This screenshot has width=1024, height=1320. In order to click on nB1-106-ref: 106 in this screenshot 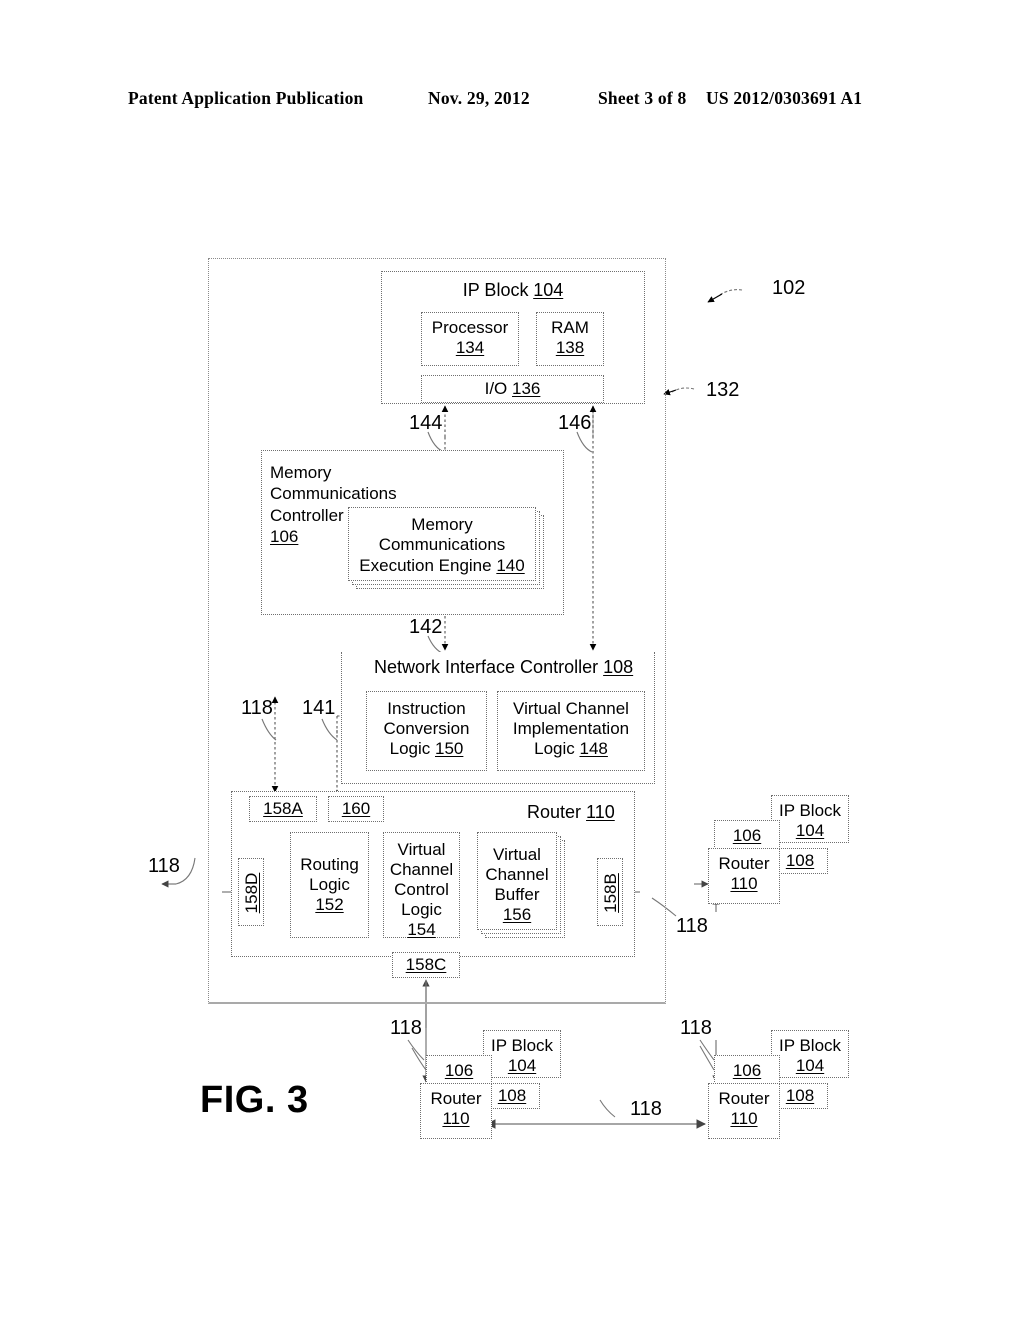, I will do `click(459, 1070)`.